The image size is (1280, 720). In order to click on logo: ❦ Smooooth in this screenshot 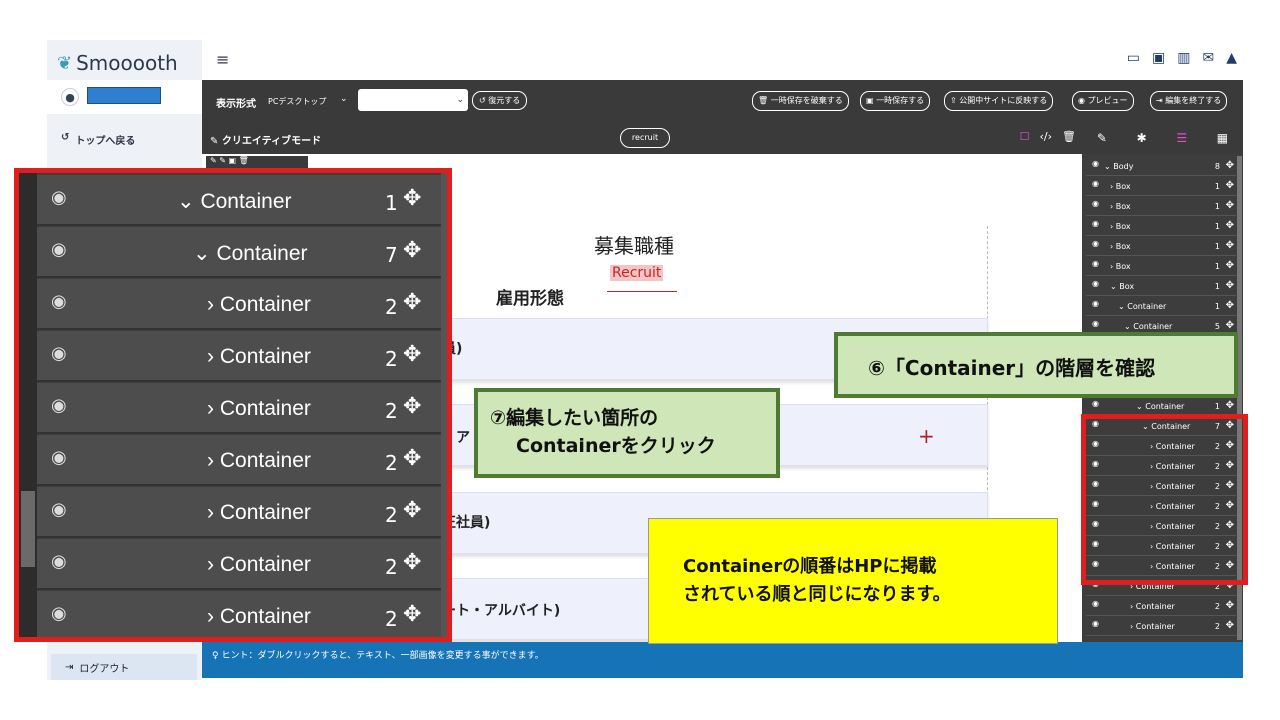, I will do `click(117, 63)`.